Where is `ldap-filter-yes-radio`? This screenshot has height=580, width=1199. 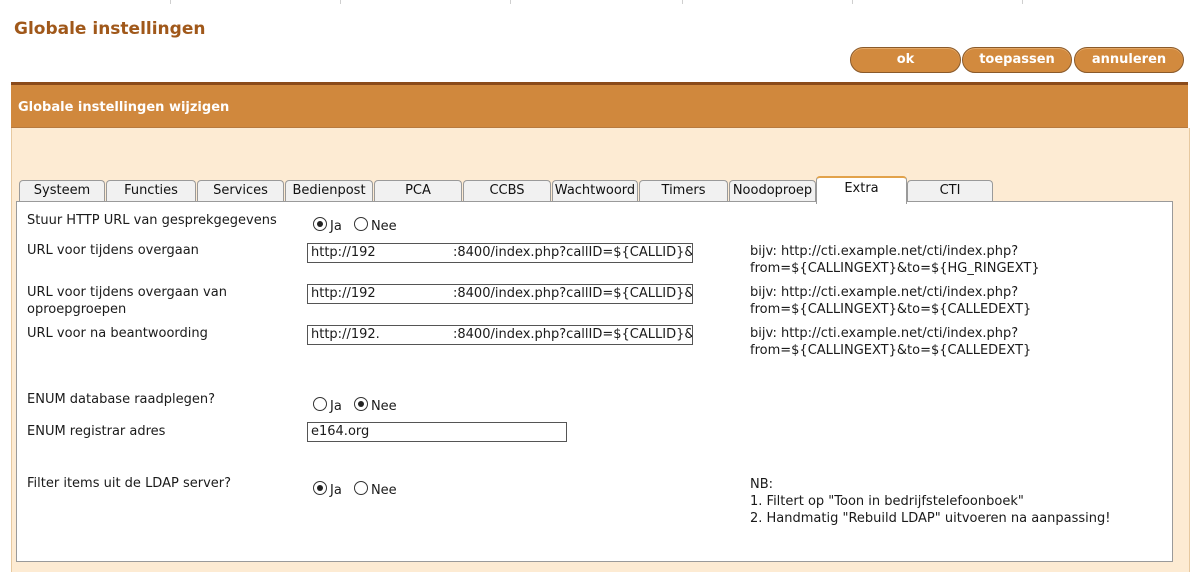 ldap-filter-yes-radio is located at coordinates (320, 488).